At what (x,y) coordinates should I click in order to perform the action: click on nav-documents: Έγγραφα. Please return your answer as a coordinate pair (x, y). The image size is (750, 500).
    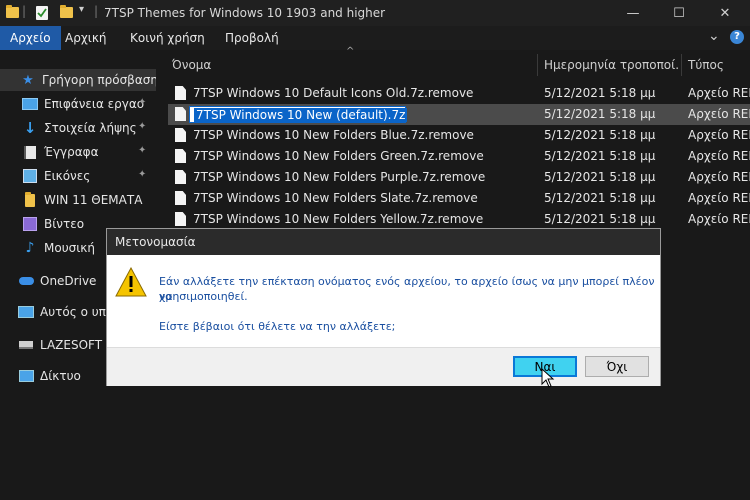
    Looking at the image, I should click on (78, 152).